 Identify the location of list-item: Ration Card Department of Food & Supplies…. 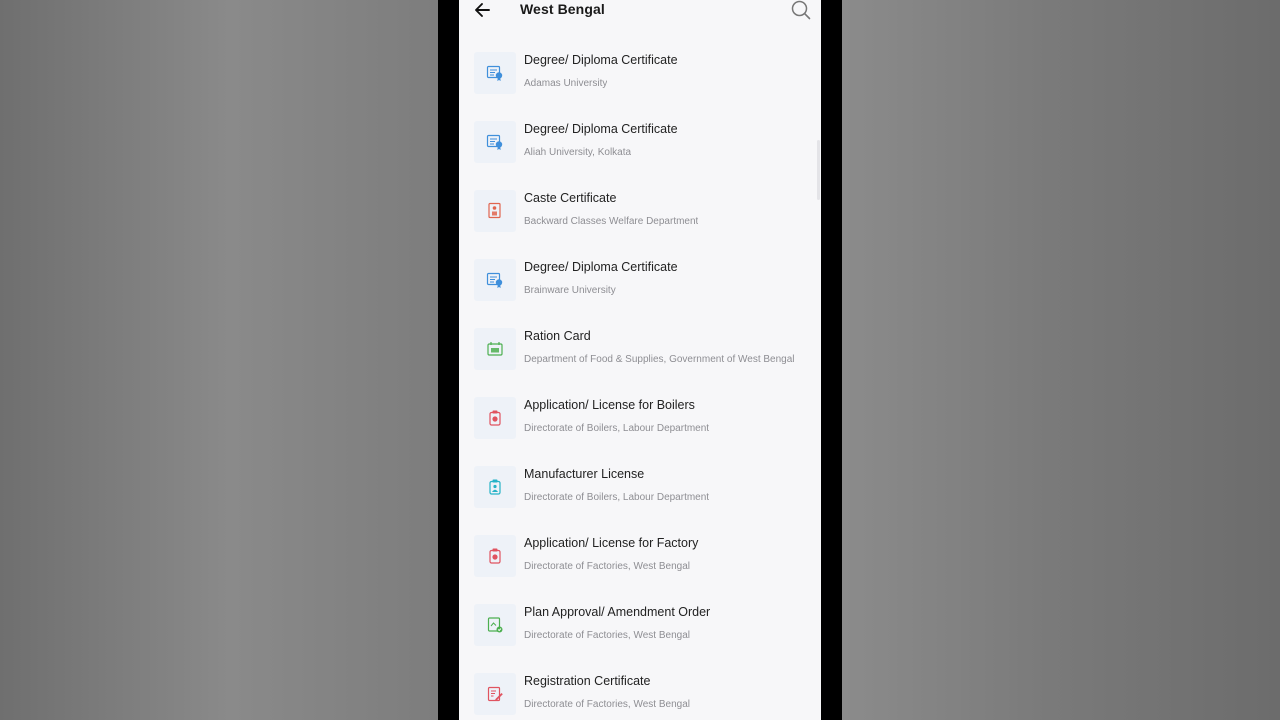
(640, 345).